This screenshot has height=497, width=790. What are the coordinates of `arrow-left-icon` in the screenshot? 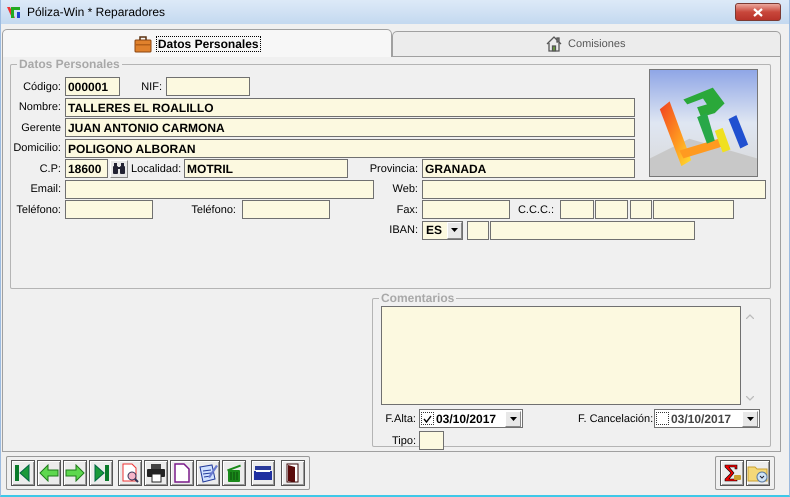 It's located at (49, 473).